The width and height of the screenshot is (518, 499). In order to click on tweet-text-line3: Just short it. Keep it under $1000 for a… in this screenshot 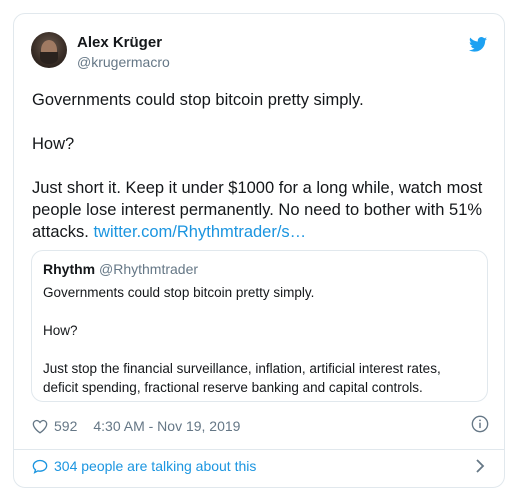, I will do `click(262, 210)`.